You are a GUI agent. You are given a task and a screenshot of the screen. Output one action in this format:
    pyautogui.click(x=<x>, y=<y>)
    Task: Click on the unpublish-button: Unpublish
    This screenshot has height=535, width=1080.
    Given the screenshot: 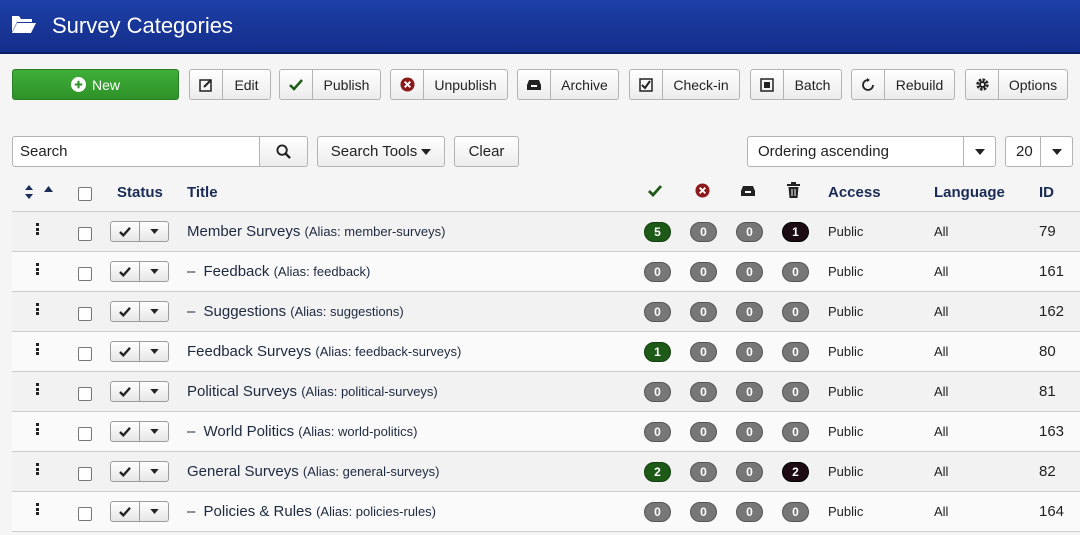 What is the action you would take?
    pyautogui.click(x=449, y=84)
    